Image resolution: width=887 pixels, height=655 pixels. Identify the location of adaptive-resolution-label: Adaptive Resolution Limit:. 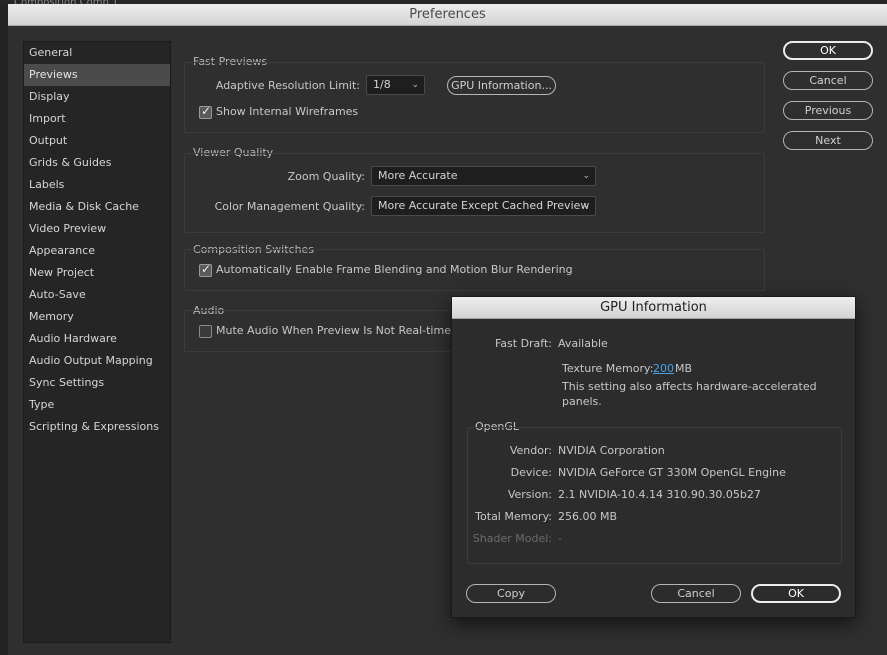
(287, 85).